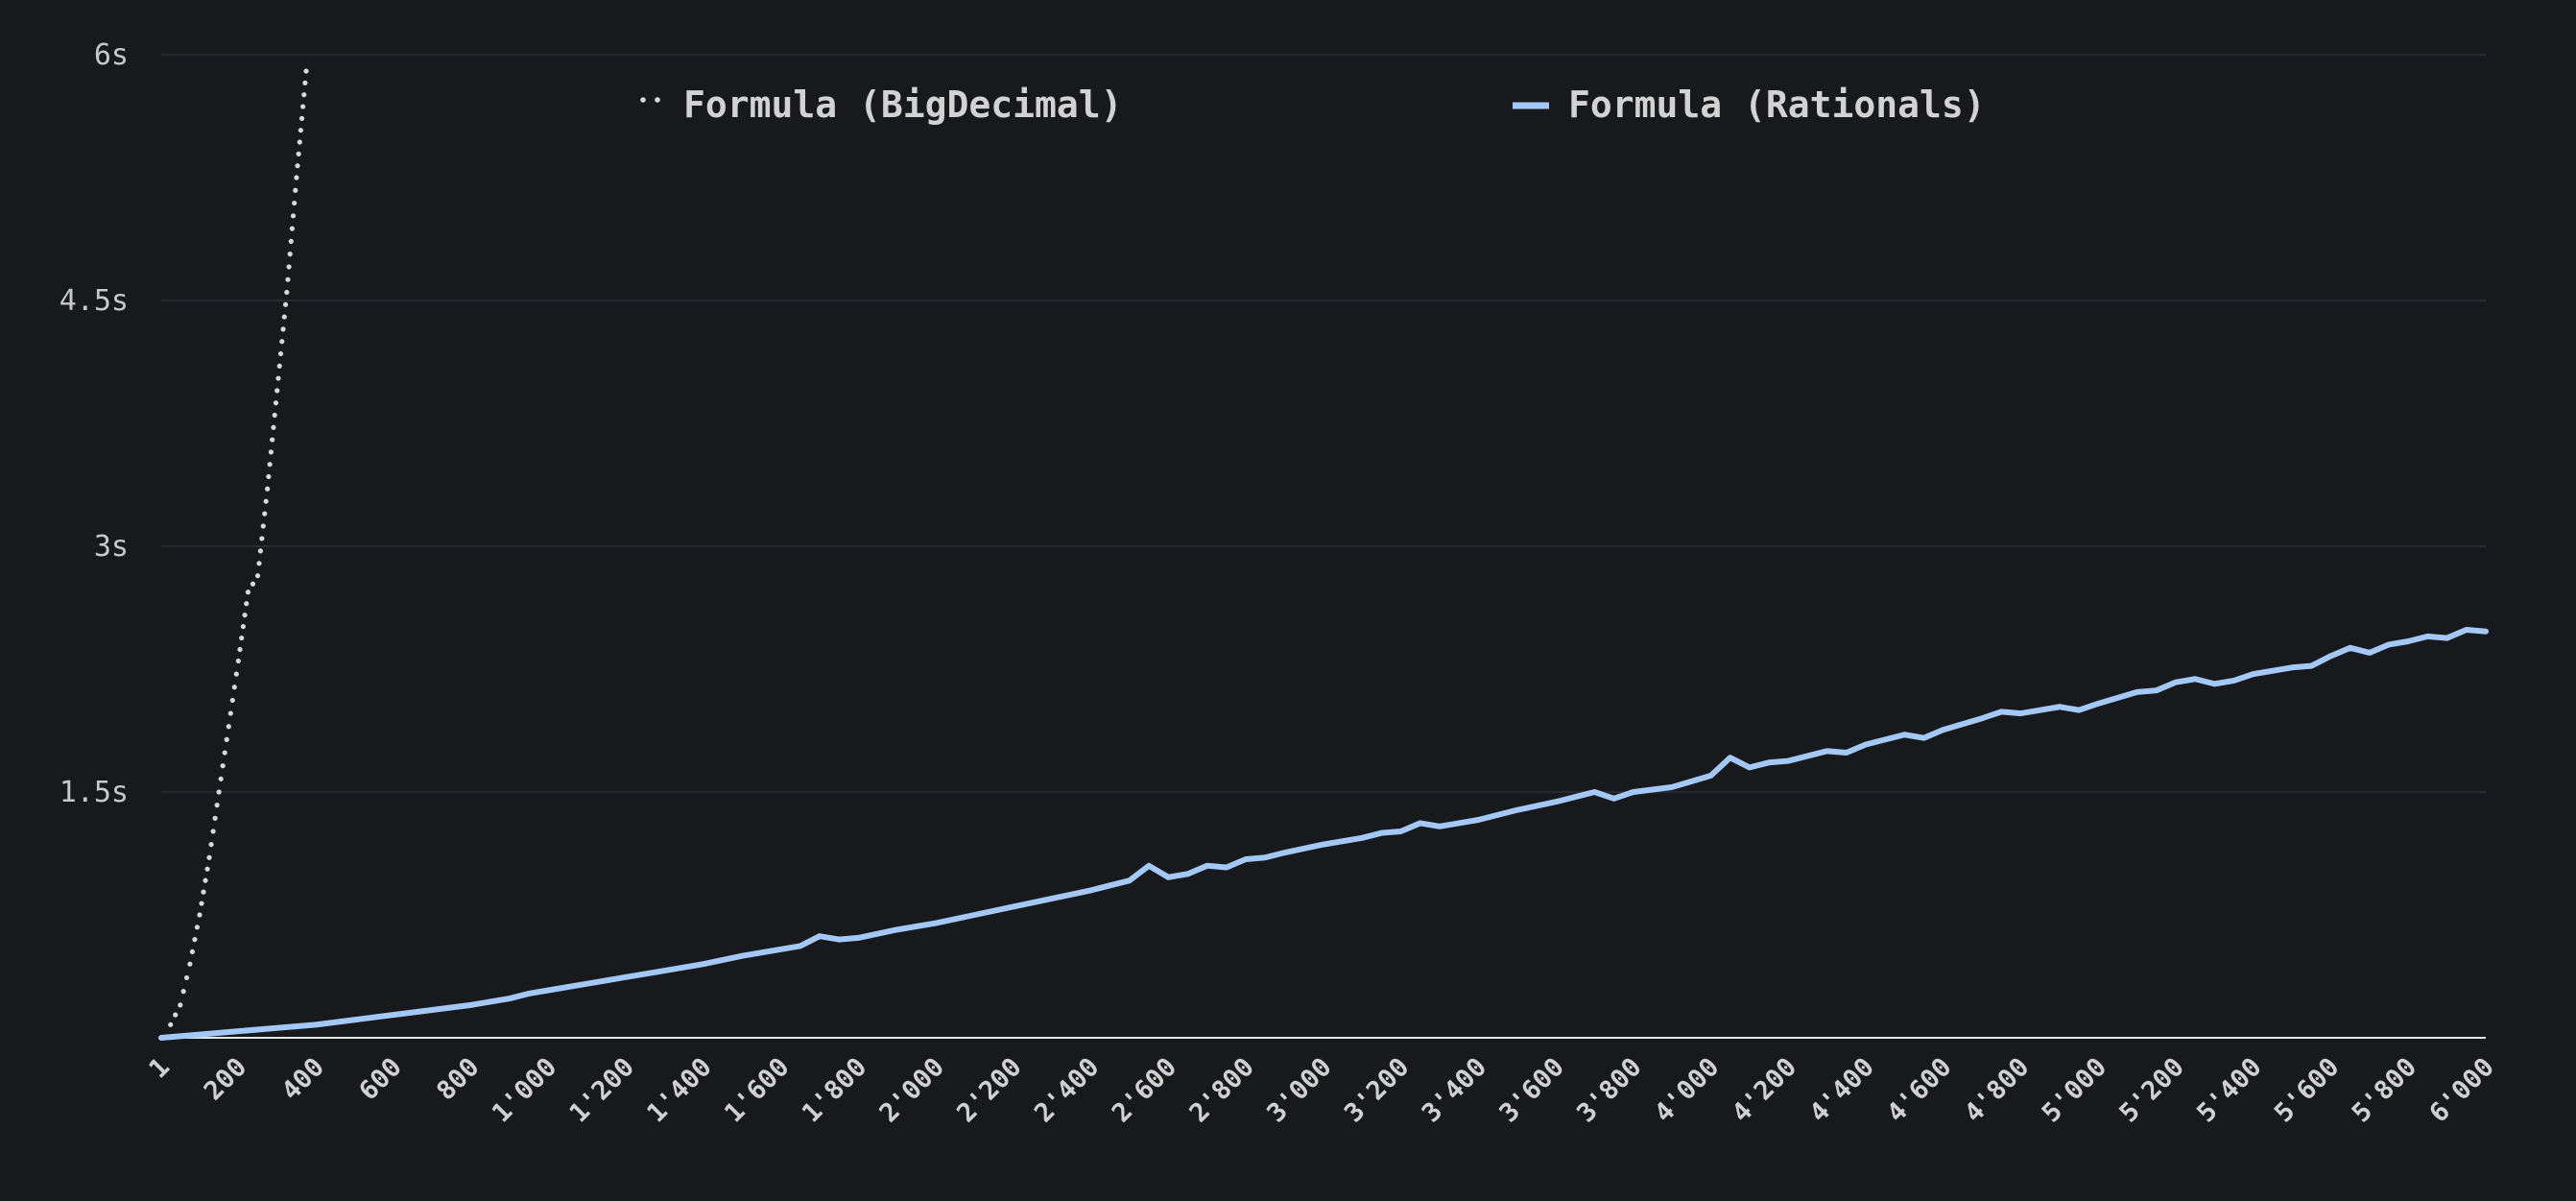 This screenshot has width=2576, height=1201. Describe the element at coordinates (524, 1090) in the screenshot. I see `x-tick-label: 1'000` at that location.